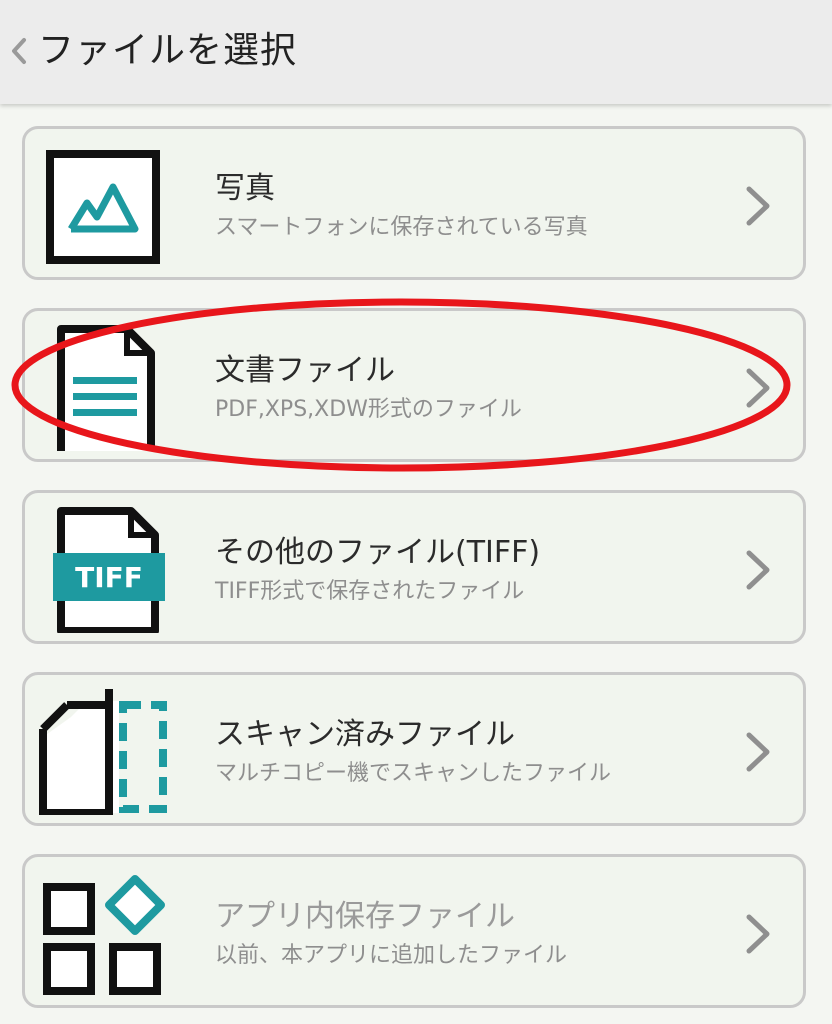 The width and height of the screenshot is (832, 1024). Describe the element at coordinates (104, 388) in the screenshot. I see `document-icon` at that location.